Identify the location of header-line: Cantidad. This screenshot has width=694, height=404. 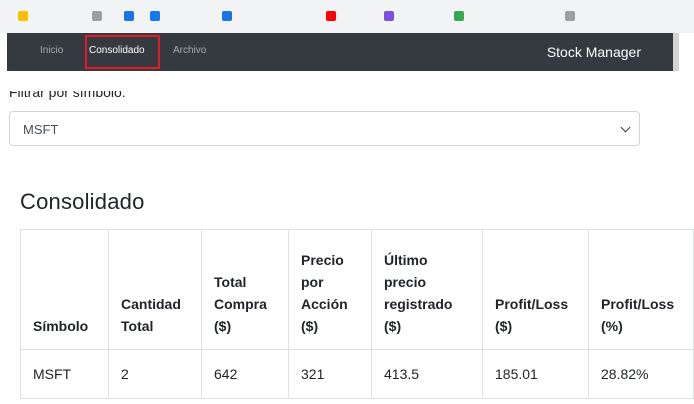
(151, 304).